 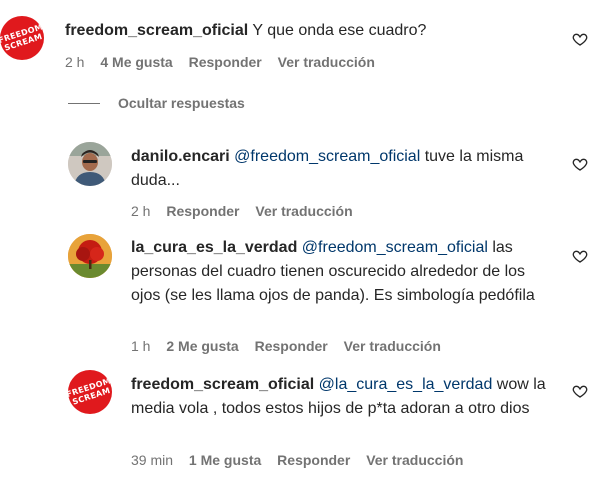 I want to click on comment-text: Y que onda ese cuadro?, so click(x=339, y=30).